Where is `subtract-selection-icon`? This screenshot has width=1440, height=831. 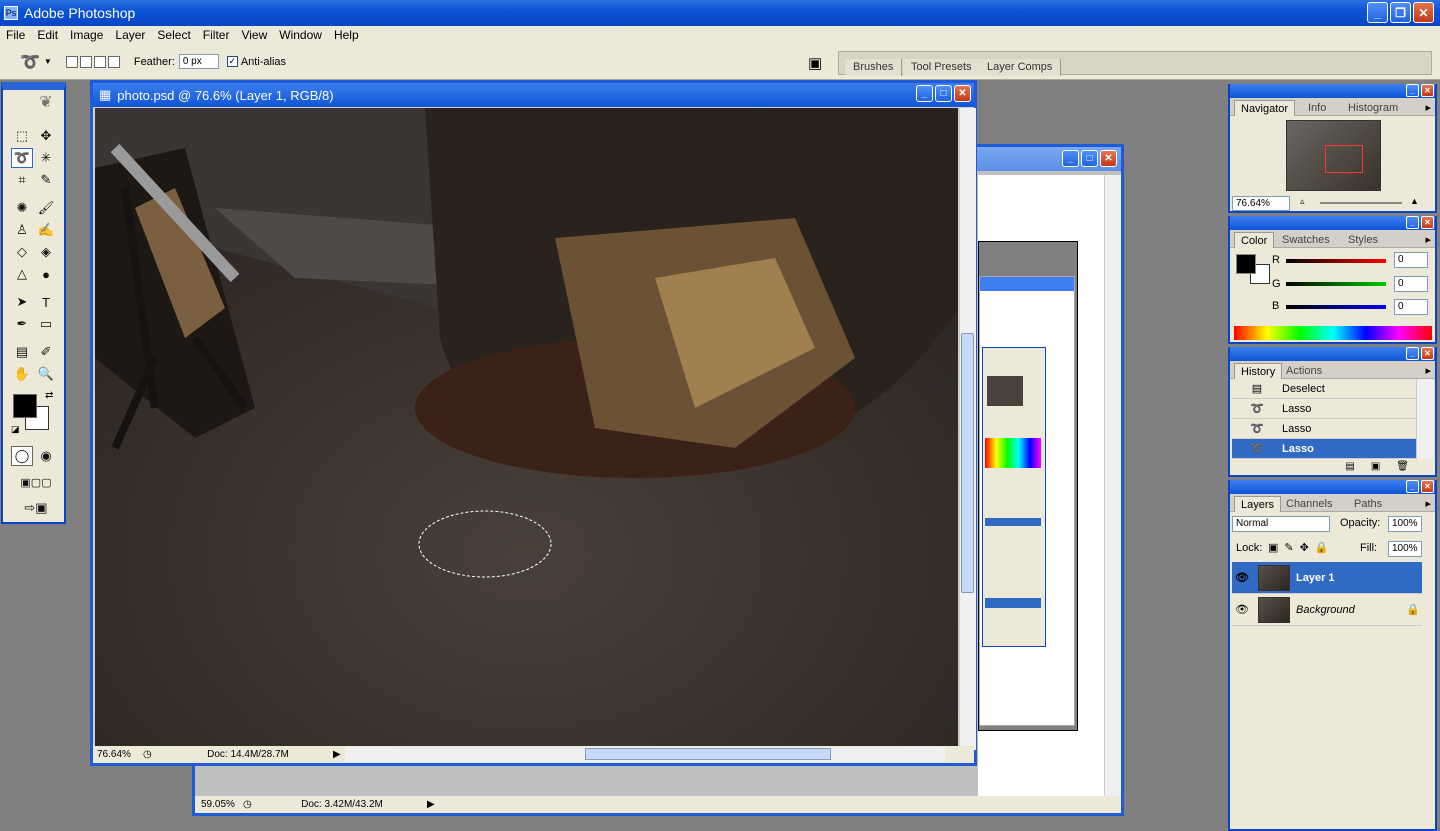
subtract-selection-icon is located at coordinates (99, 61).